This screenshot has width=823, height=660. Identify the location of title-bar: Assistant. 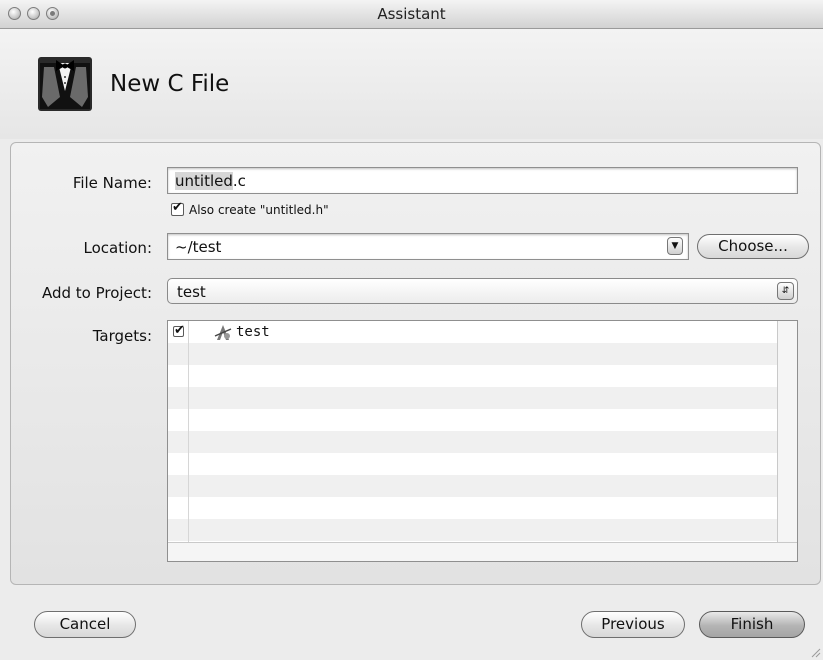
(411, 14).